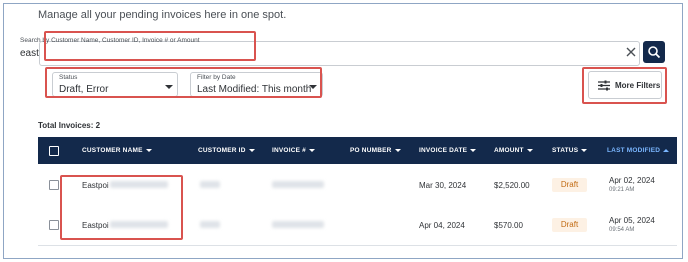  What do you see at coordinates (513, 150) in the screenshot?
I see `column-amount: AMOUNT` at bounding box center [513, 150].